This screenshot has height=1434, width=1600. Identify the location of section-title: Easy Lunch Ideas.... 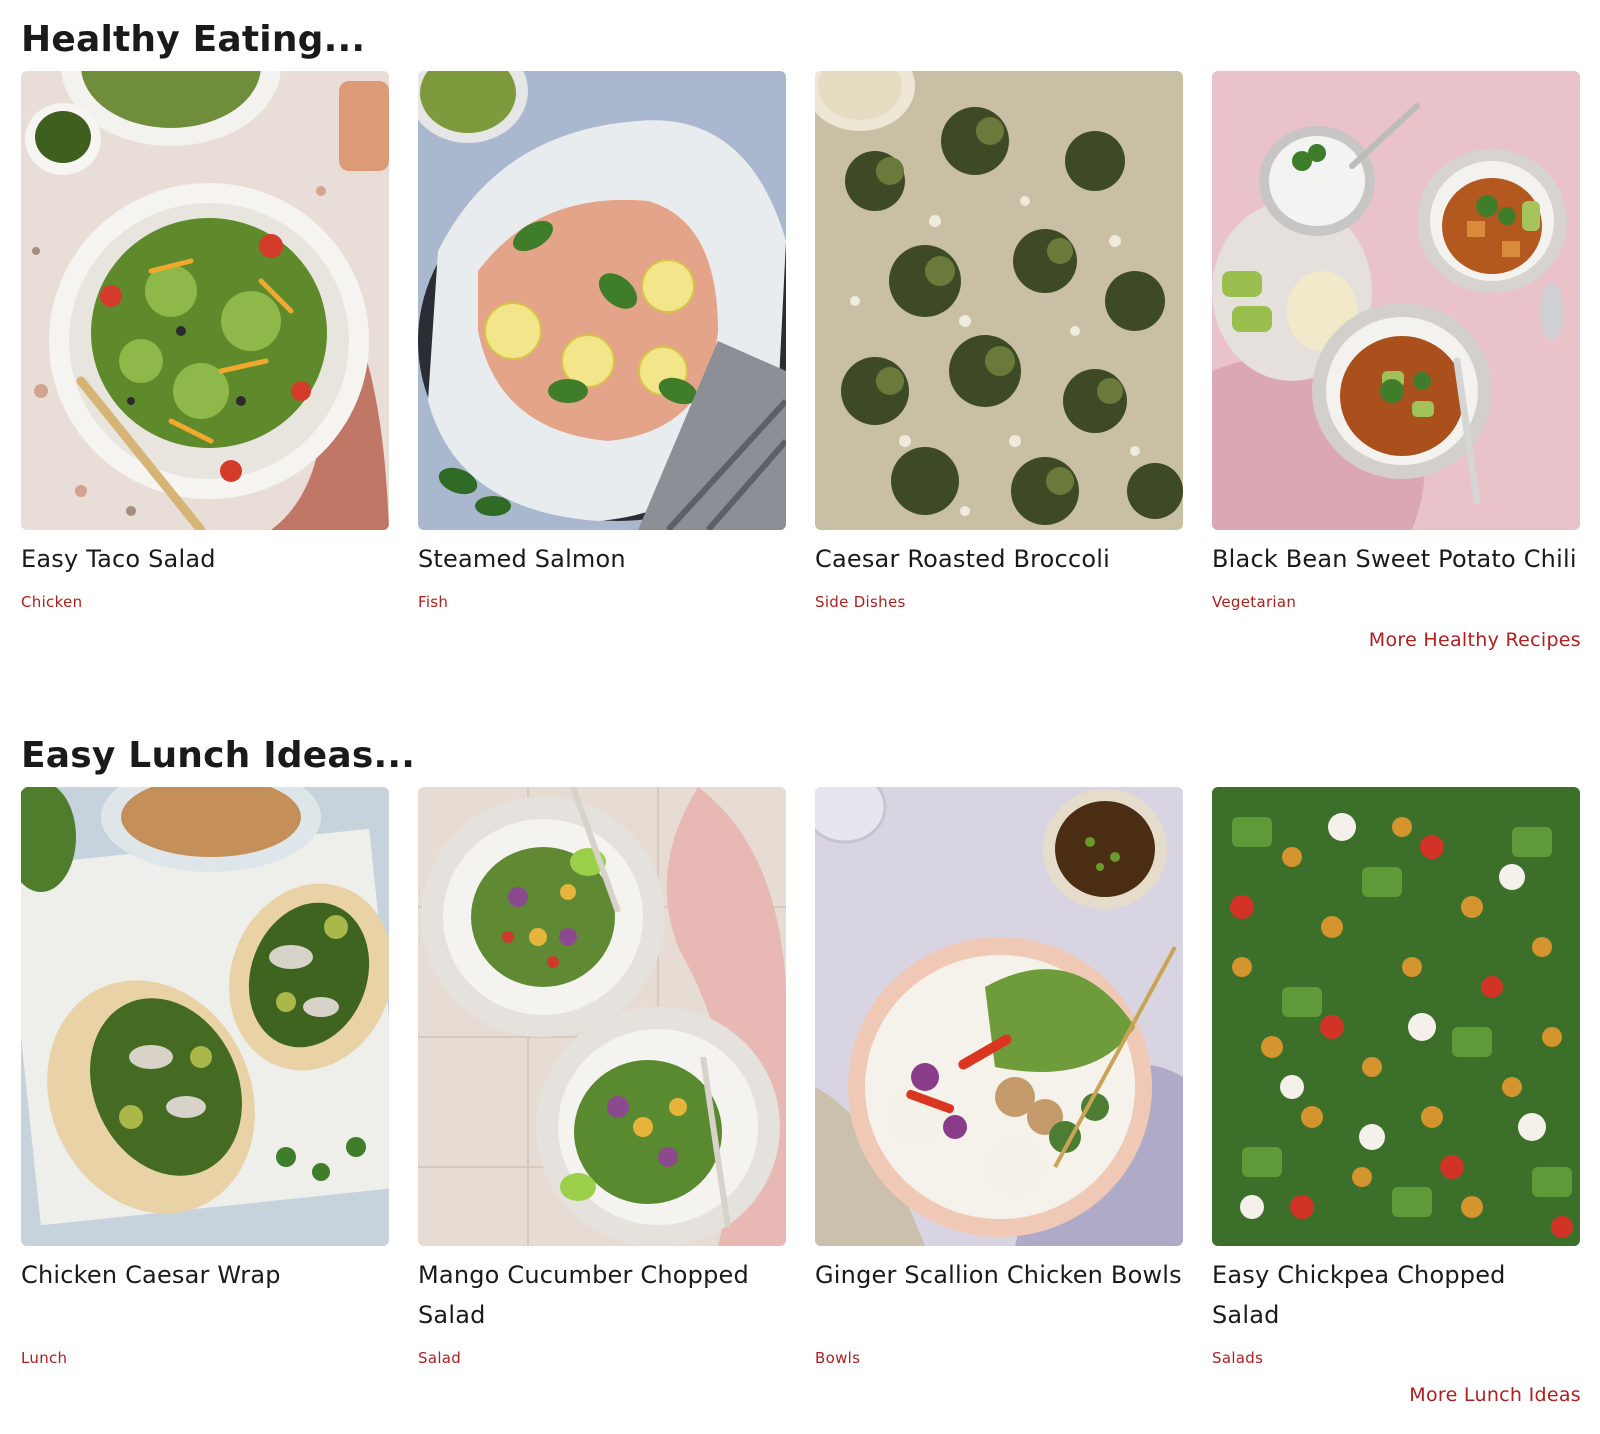
(218, 755).